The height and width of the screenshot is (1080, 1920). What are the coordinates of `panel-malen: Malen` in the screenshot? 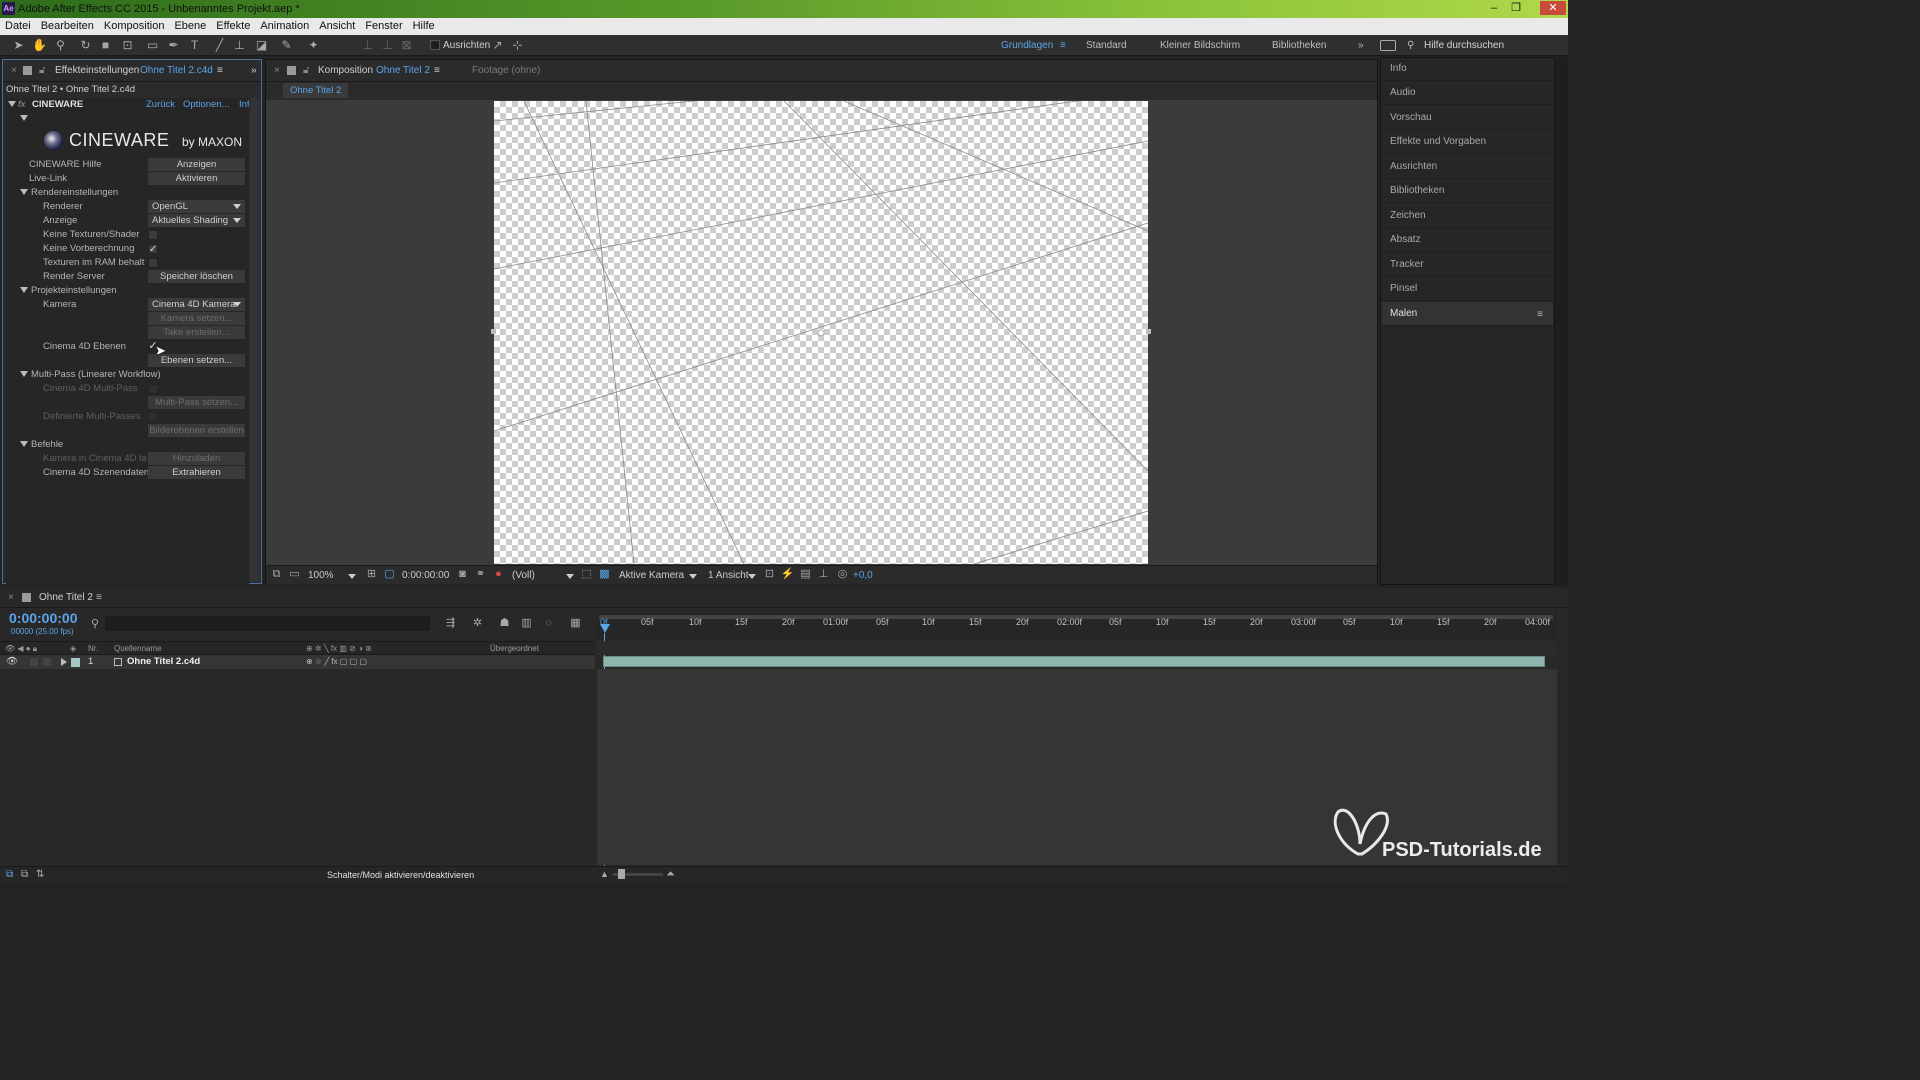 It's located at (1467, 314).